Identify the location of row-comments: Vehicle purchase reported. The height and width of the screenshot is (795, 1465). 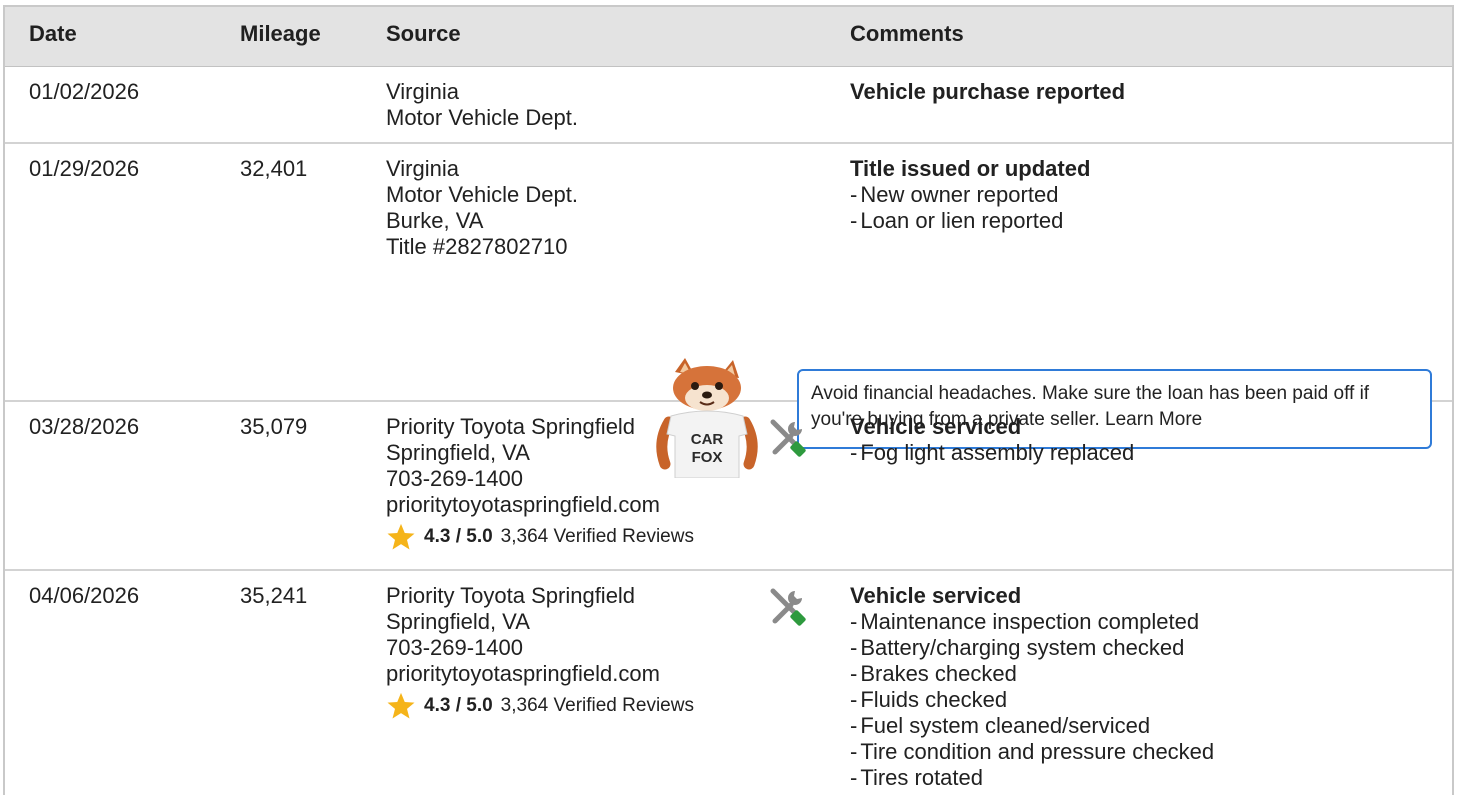
(987, 92).